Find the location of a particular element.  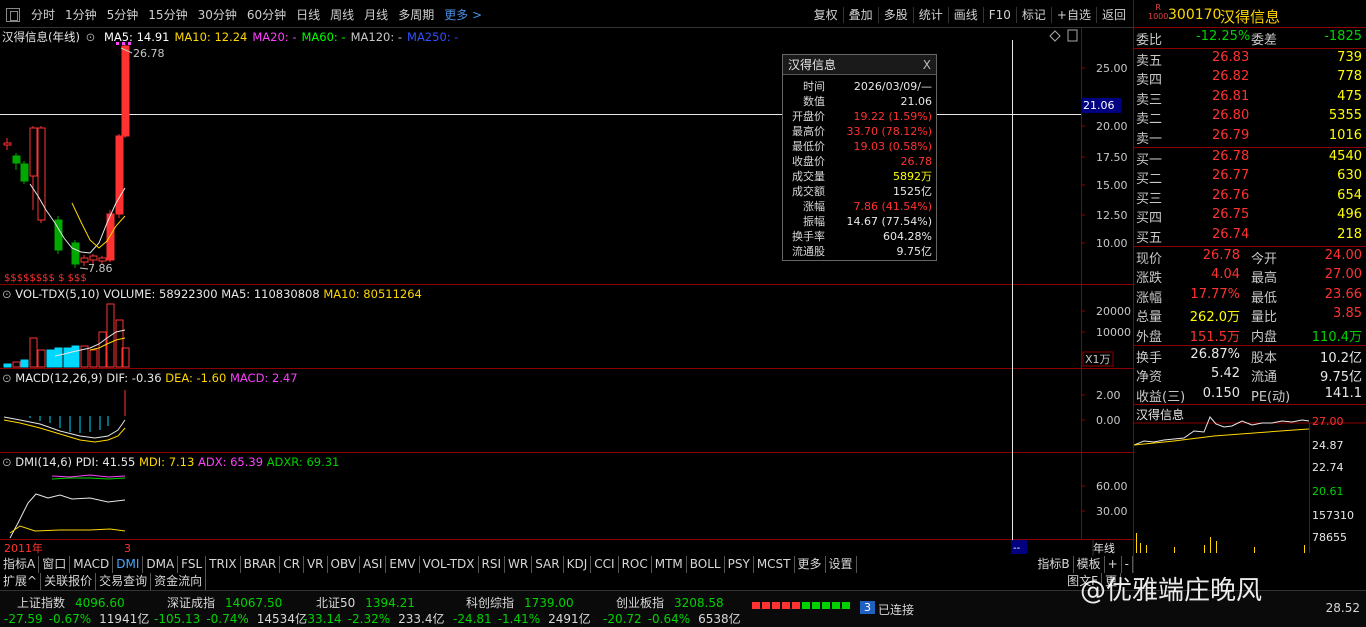

volume-value: VOLUME: 58922300 is located at coordinates (160, 294).